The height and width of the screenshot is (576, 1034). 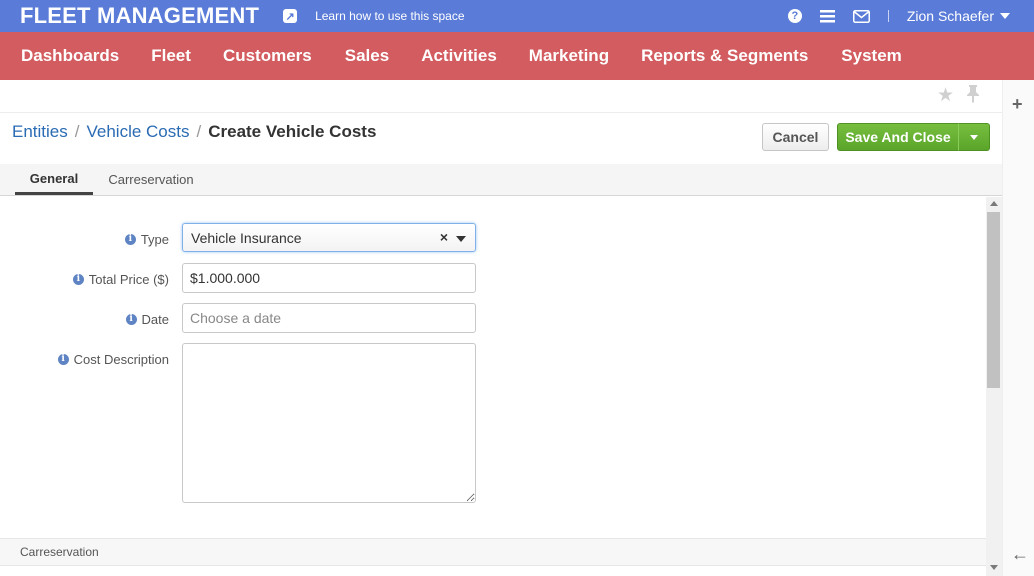 I want to click on type-select-value: Vehicle Insurance, so click(x=246, y=237).